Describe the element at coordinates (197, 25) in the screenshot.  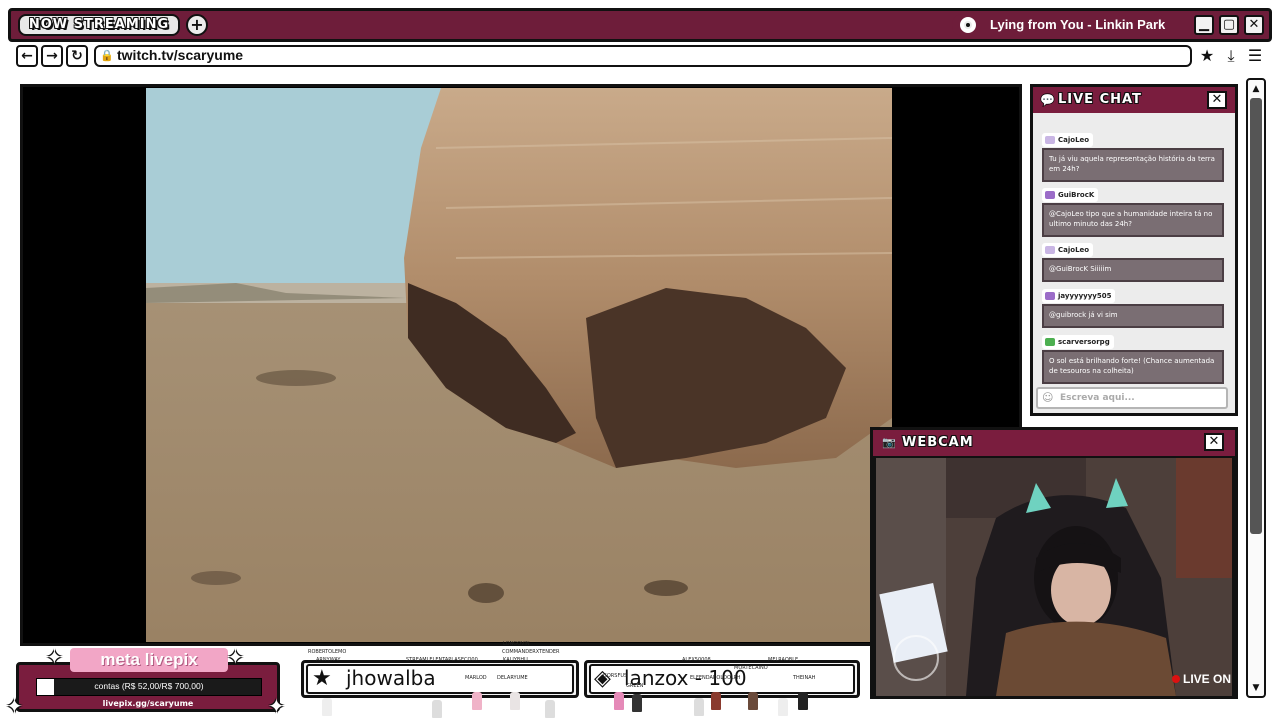
I see `add-tab-button: +` at that location.